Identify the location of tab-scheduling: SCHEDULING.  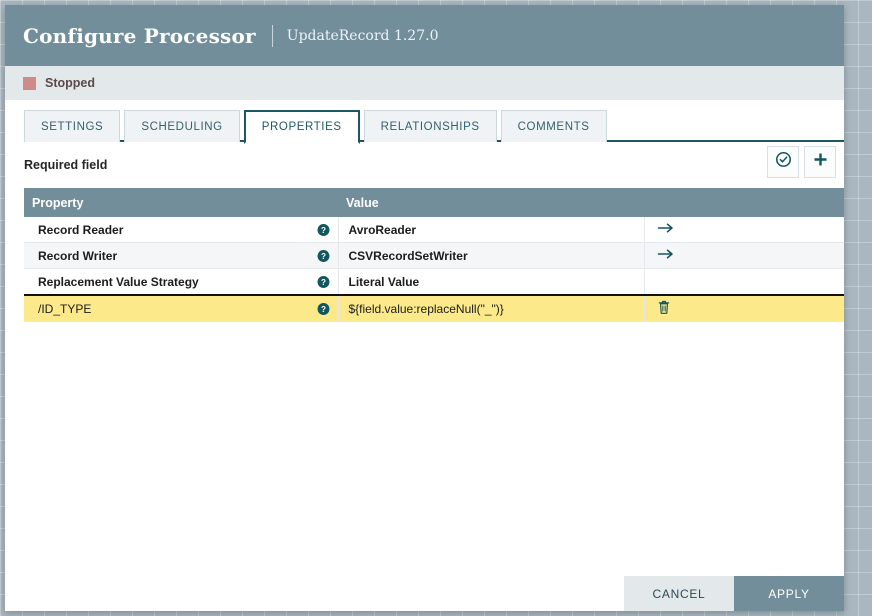
(182, 126).